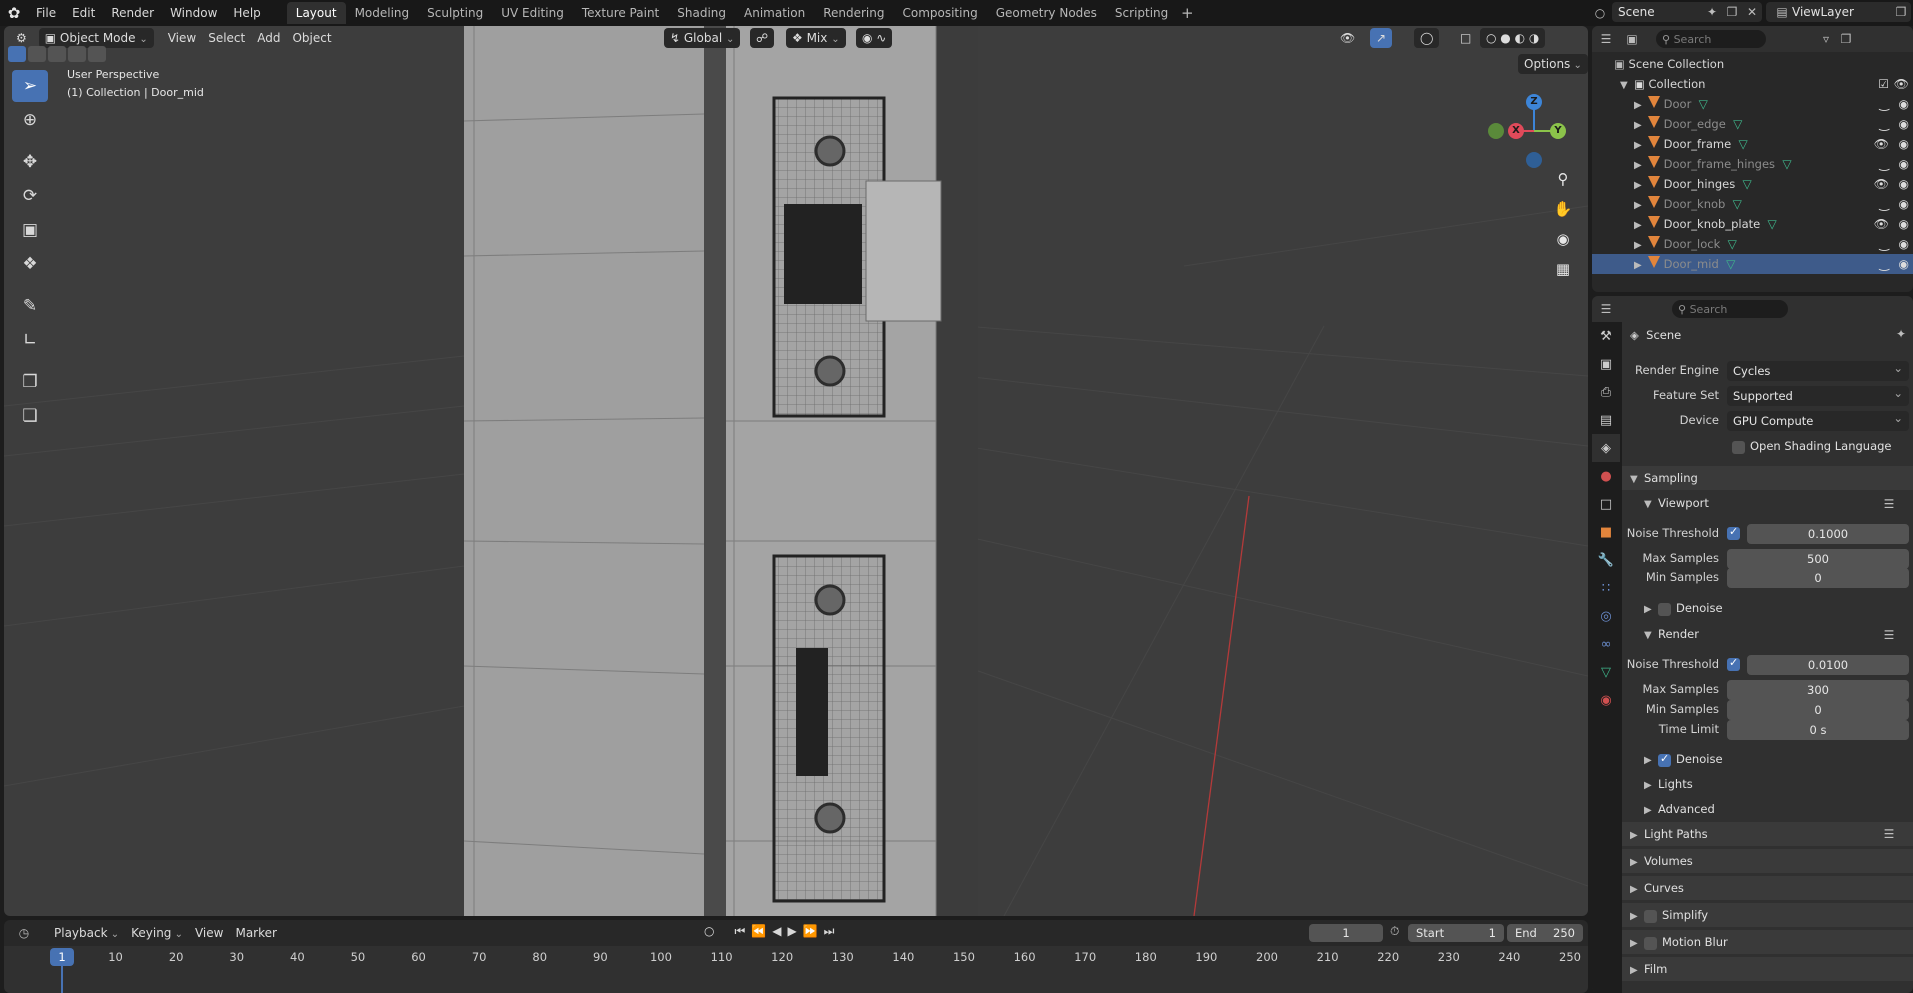  I want to click on gizmo-x-axis: X, so click(1516, 131).